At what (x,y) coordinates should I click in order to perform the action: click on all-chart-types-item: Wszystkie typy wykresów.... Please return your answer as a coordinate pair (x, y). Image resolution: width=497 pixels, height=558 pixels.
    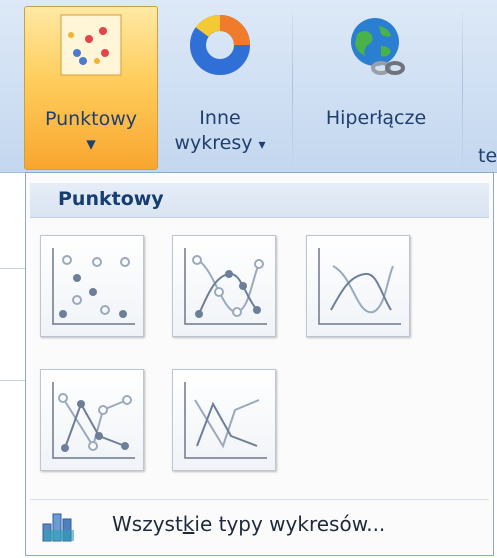
    Looking at the image, I should click on (259, 524).